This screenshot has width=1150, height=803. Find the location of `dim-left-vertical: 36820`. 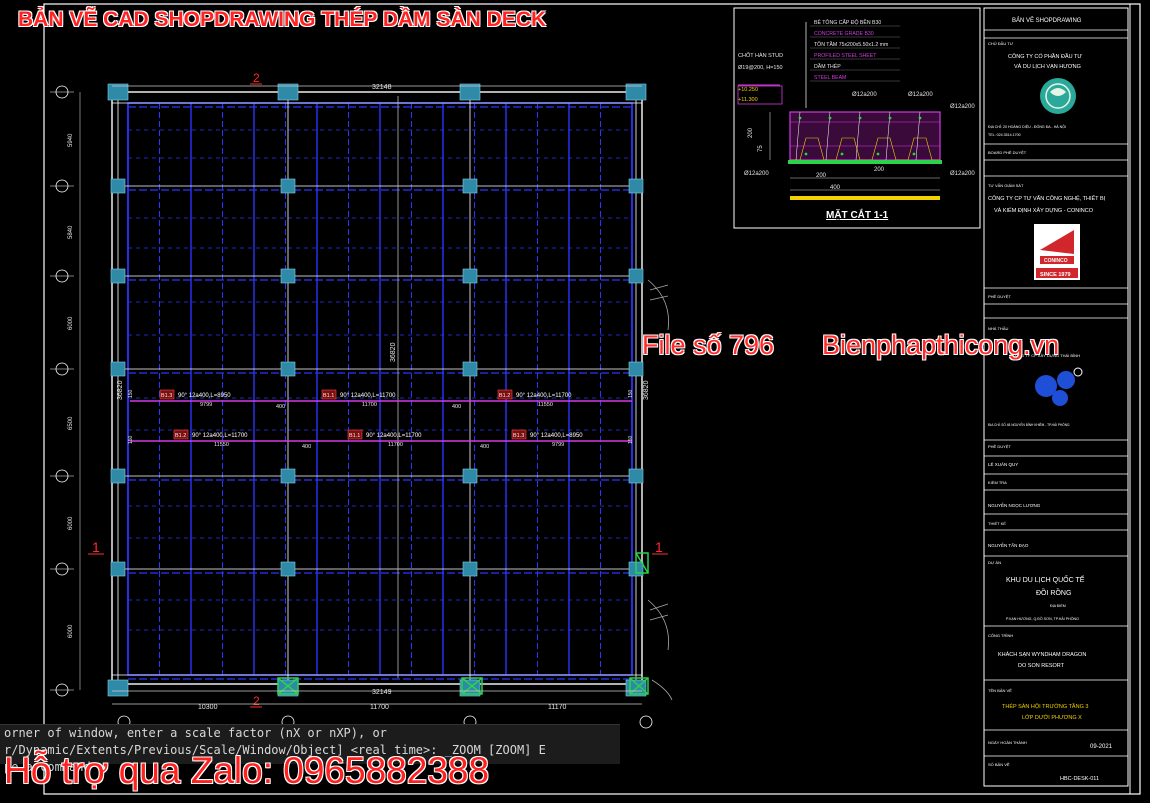

dim-left-vertical: 36820 is located at coordinates (120, 390).